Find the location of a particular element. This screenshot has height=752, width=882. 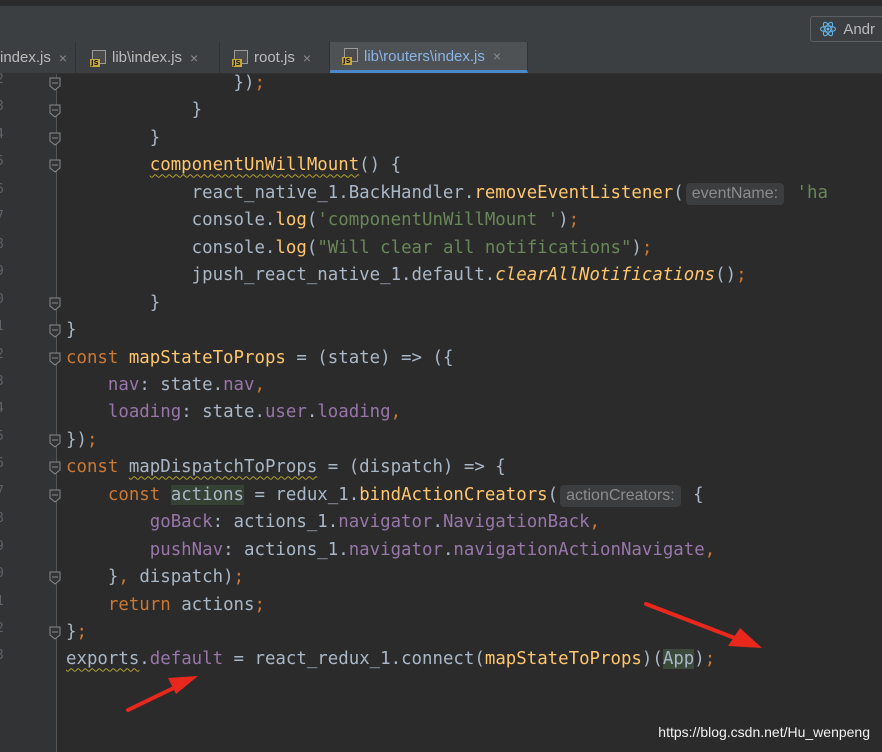

tab-index-js: index.js × is located at coordinates (38, 57).